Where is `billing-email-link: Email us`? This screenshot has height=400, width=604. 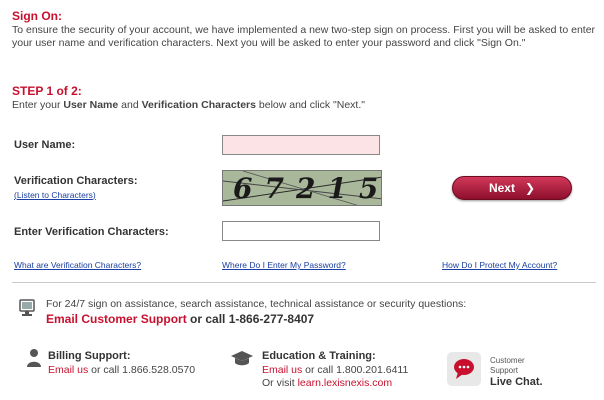
billing-email-link: Email us is located at coordinates (68, 370).